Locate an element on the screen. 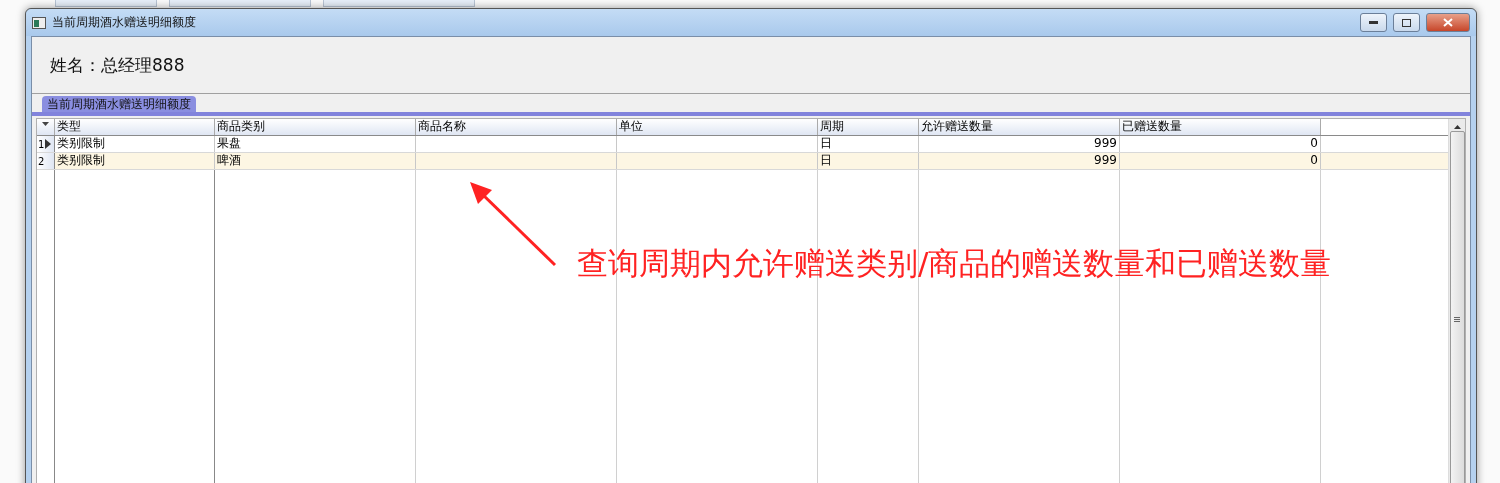 The image size is (1500, 483). table-cell: 果盘 is located at coordinates (315, 144).